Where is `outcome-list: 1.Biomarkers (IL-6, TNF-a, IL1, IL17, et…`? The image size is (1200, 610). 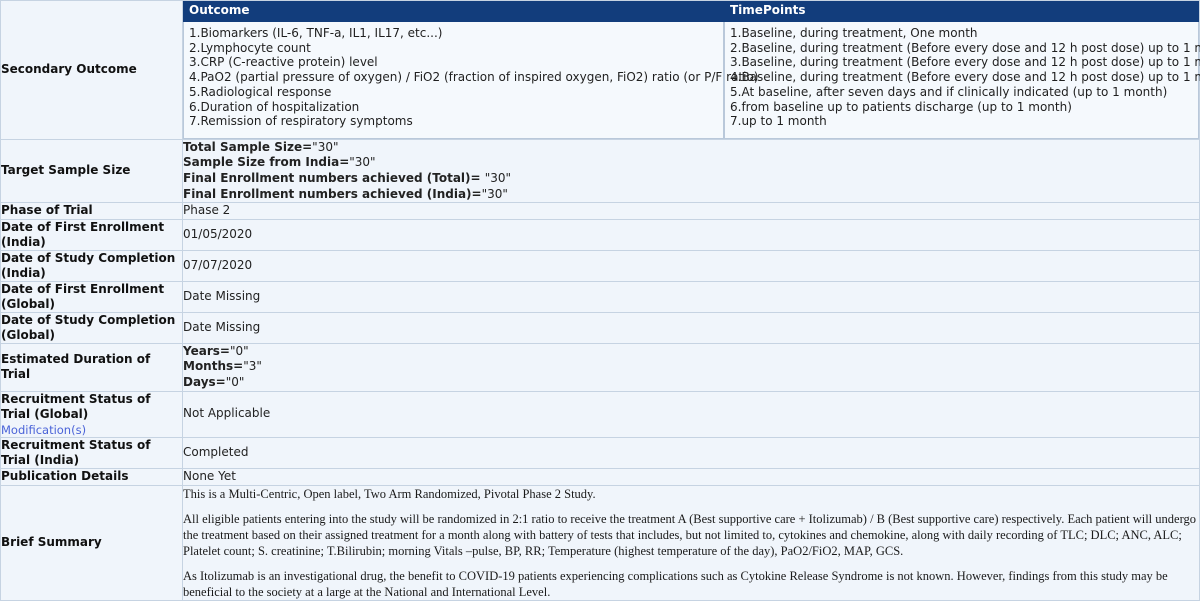 outcome-list: 1.Biomarkers (IL-6, TNF-a, IL1, IL17, et… is located at coordinates (474, 77).